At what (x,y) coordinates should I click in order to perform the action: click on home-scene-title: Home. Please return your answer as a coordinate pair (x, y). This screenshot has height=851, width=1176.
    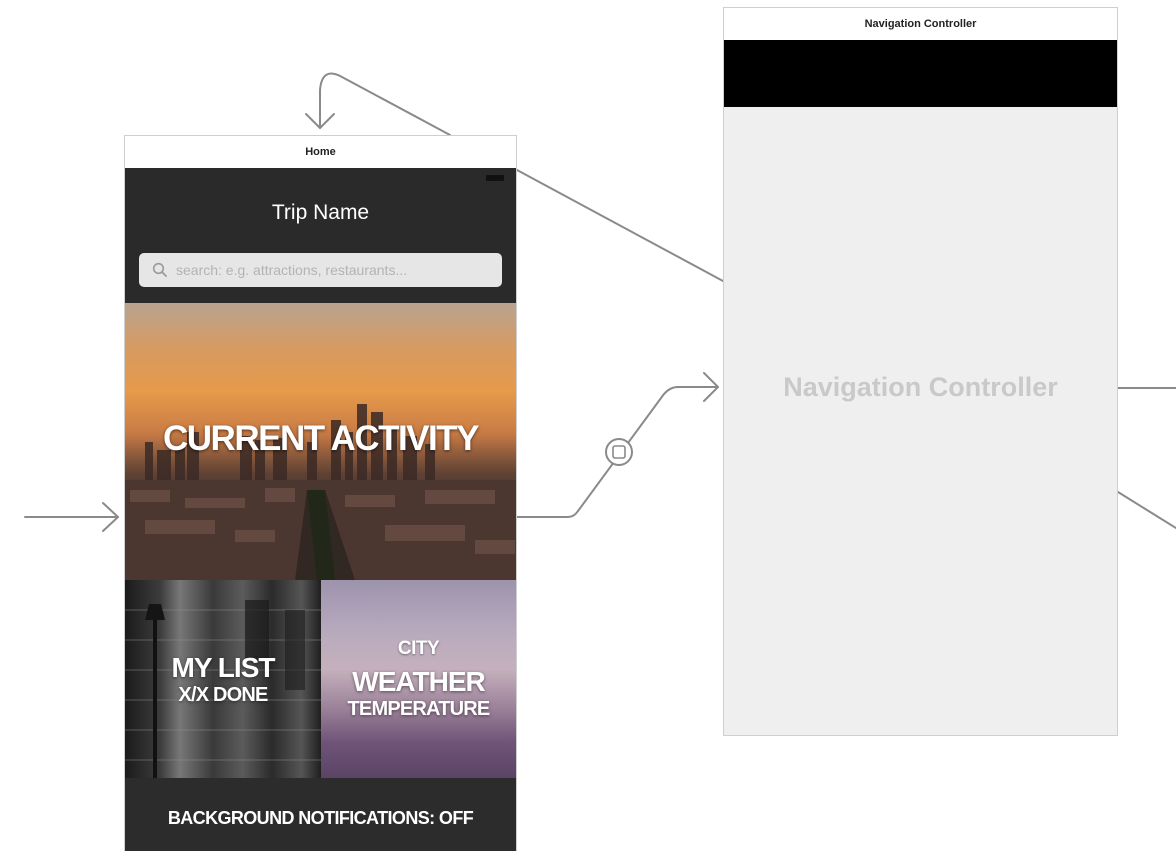
    Looking at the image, I should click on (320, 152).